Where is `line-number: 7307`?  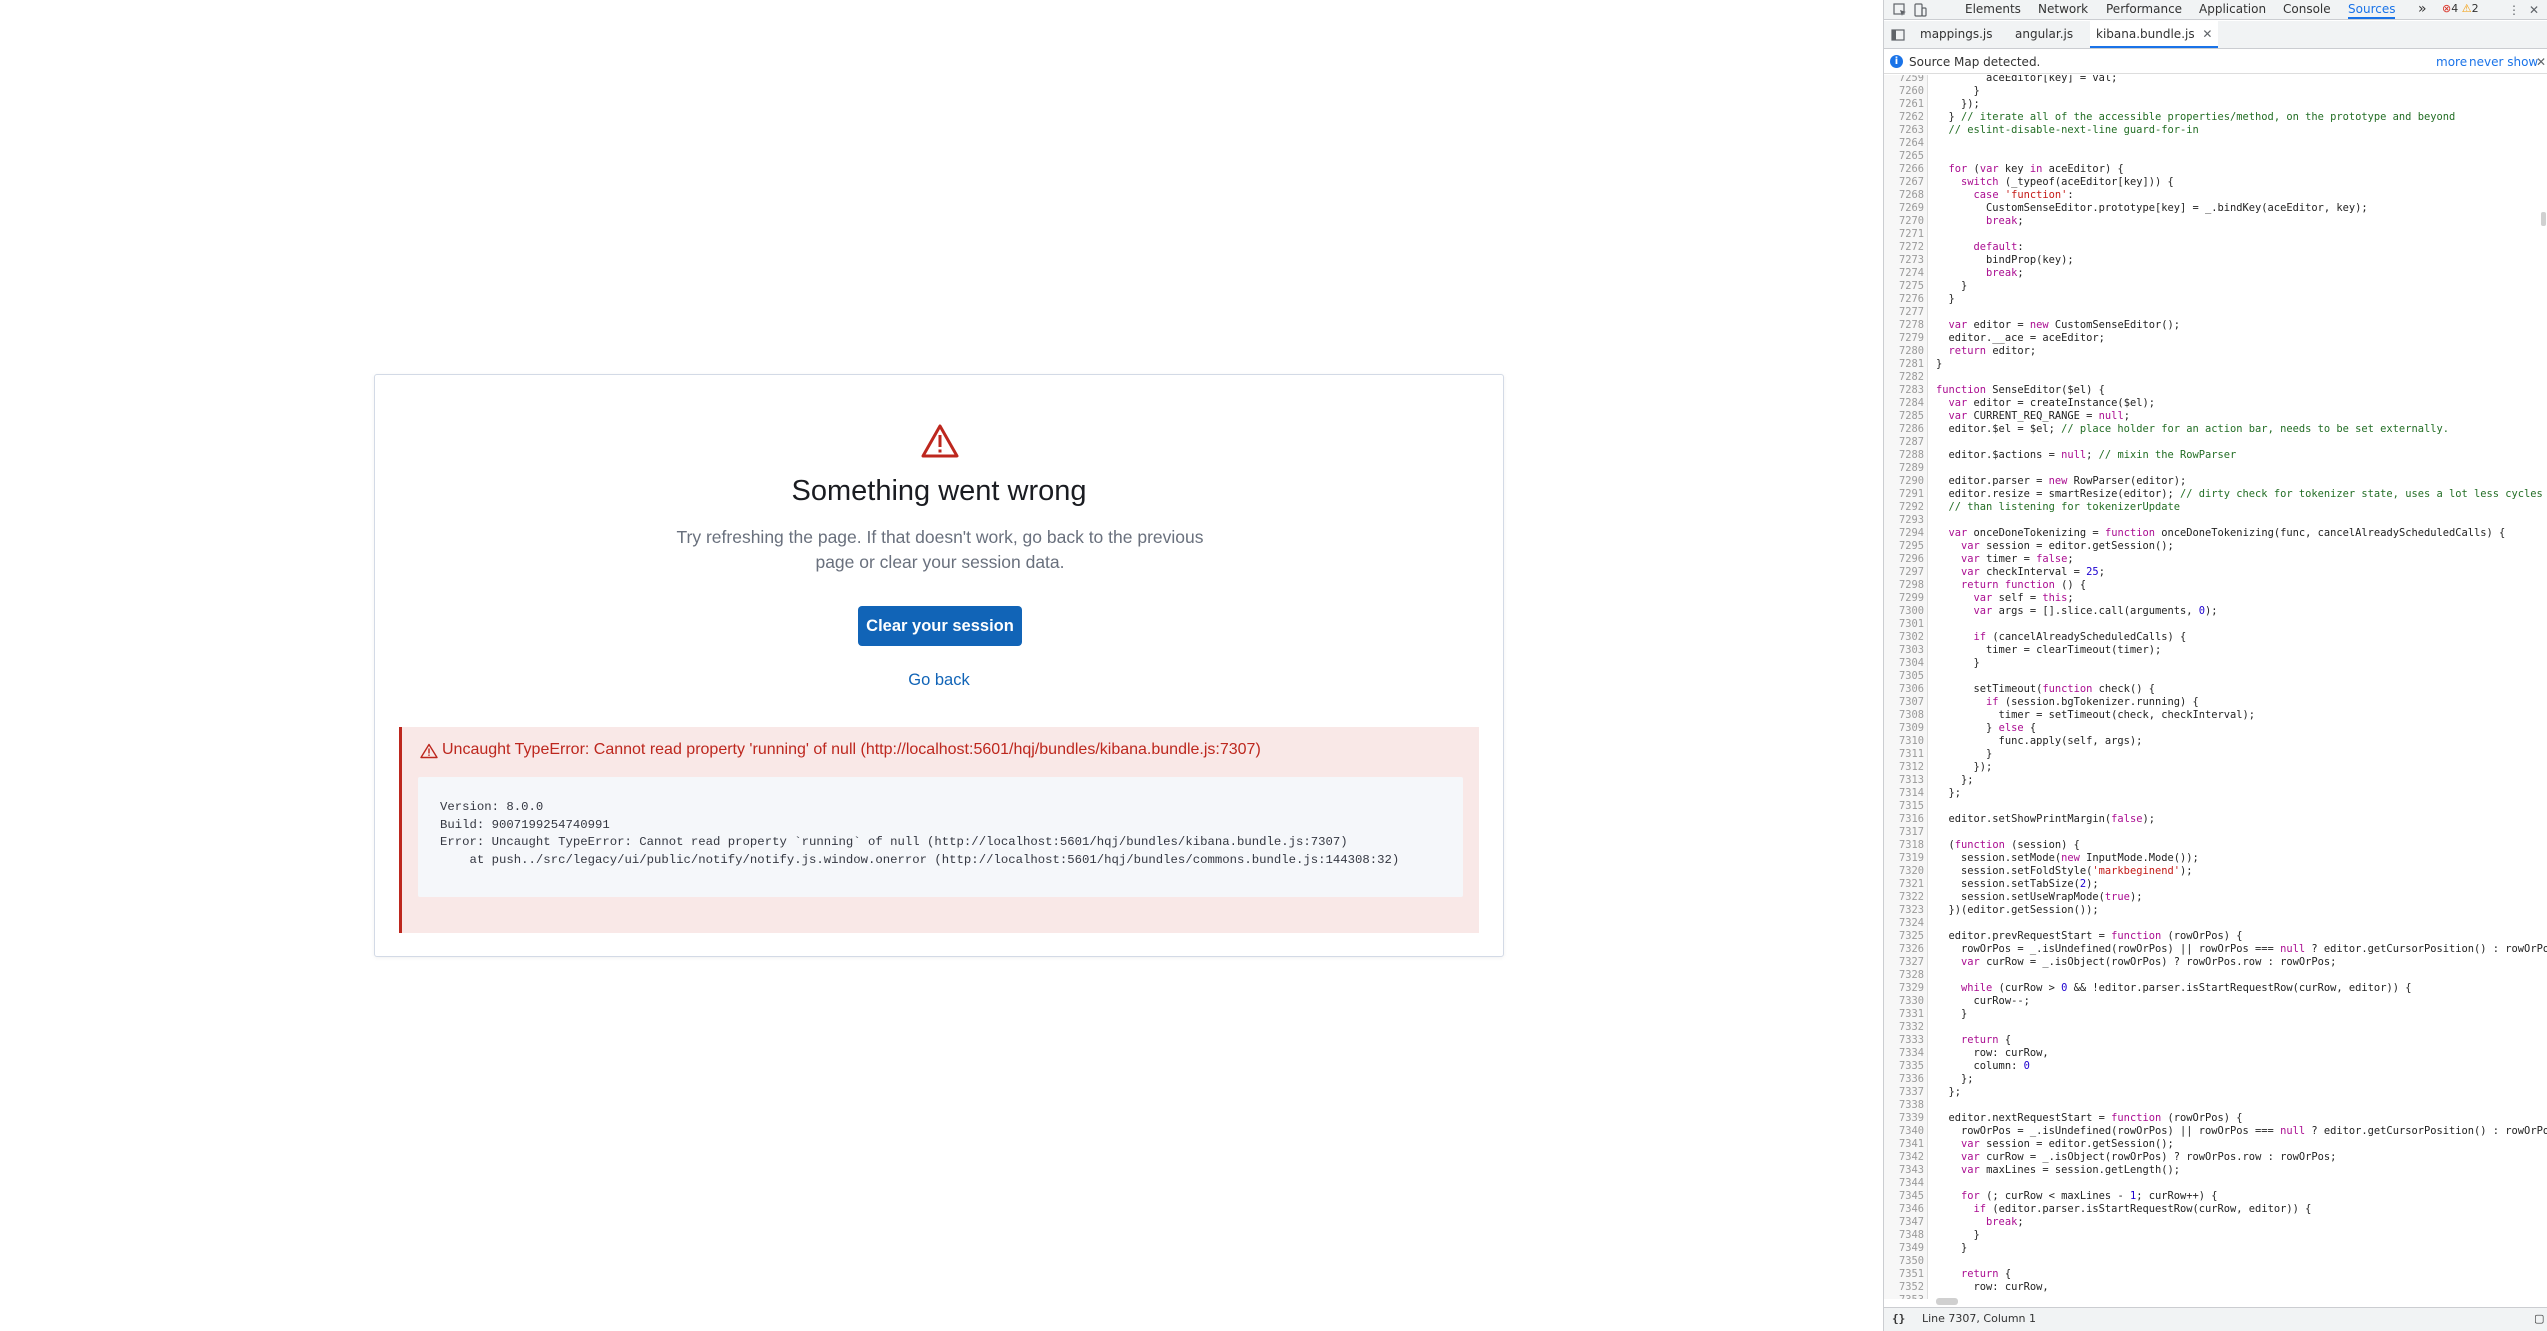
line-number: 7307 is located at coordinates (1904, 702).